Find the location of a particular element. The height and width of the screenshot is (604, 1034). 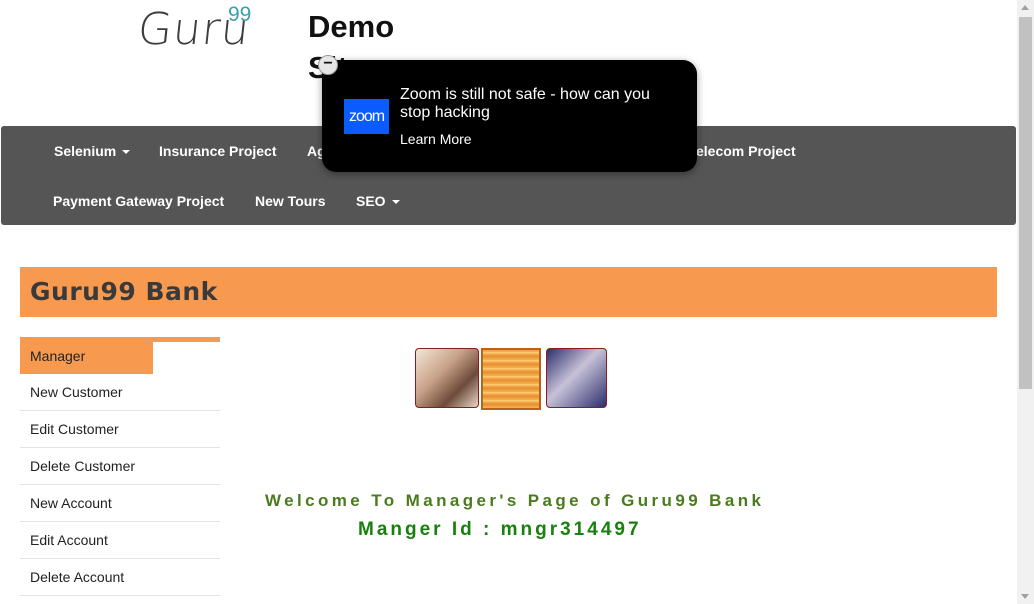

nav-insurance-label: Insurance Project is located at coordinates (218, 151).